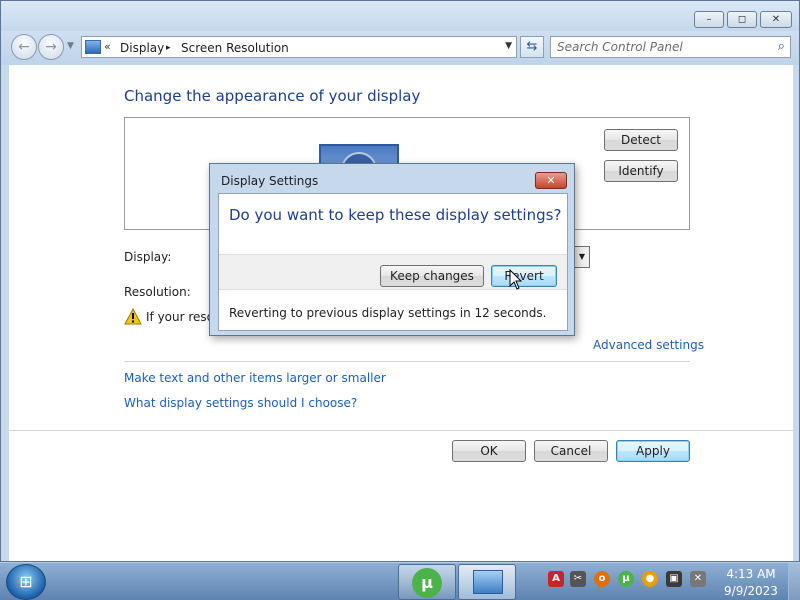 The image size is (800, 600). What do you see at coordinates (781, 46) in the screenshot?
I see `search-icon: ⌕` at bounding box center [781, 46].